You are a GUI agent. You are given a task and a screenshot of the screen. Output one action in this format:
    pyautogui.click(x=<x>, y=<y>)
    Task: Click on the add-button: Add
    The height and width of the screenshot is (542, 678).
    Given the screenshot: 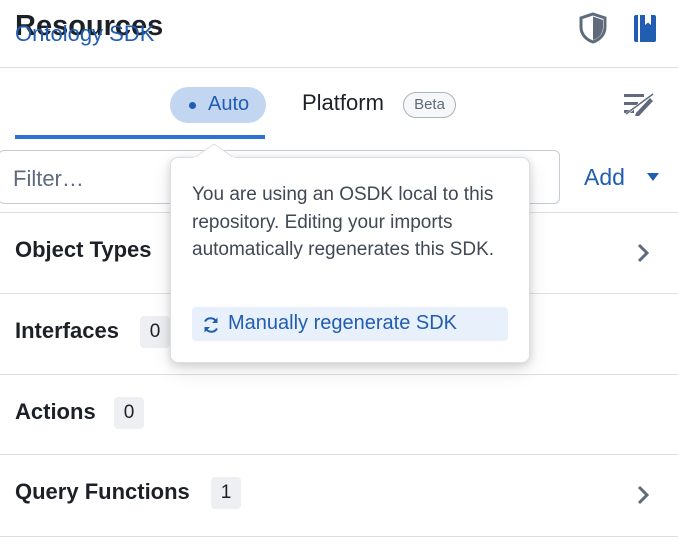 What is the action you would take?
    pyautogui.click(x=626, y=178)
    